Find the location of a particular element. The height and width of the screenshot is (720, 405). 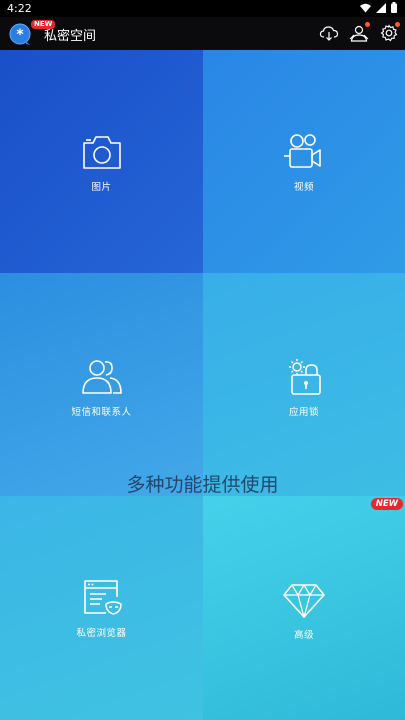

cloud-download-icon is located at coordinates (329, 33).